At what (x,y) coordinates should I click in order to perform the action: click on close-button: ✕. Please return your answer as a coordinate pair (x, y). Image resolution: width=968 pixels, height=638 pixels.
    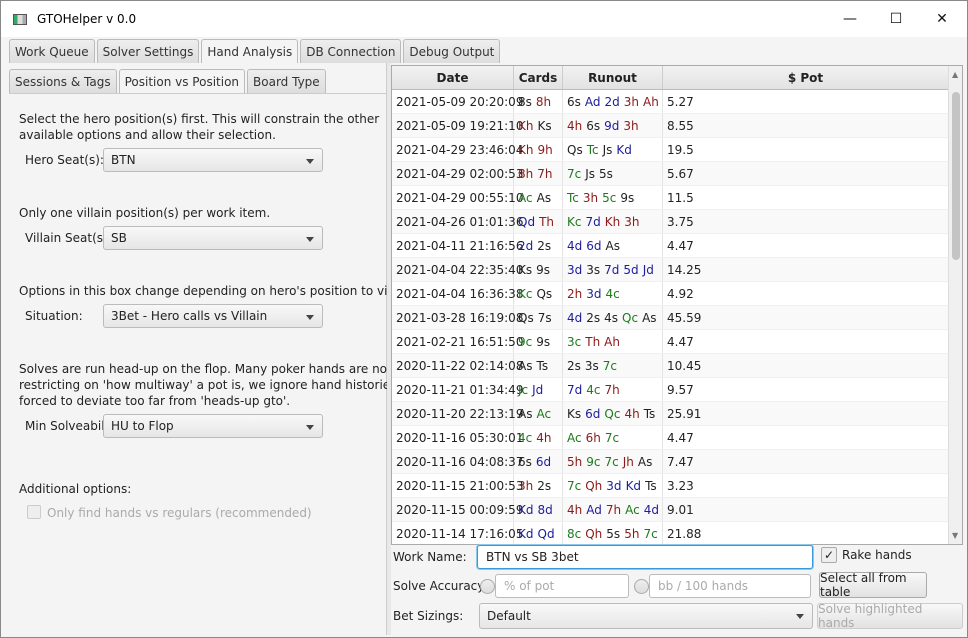
    Looking at the image, I should click on (942, 19).